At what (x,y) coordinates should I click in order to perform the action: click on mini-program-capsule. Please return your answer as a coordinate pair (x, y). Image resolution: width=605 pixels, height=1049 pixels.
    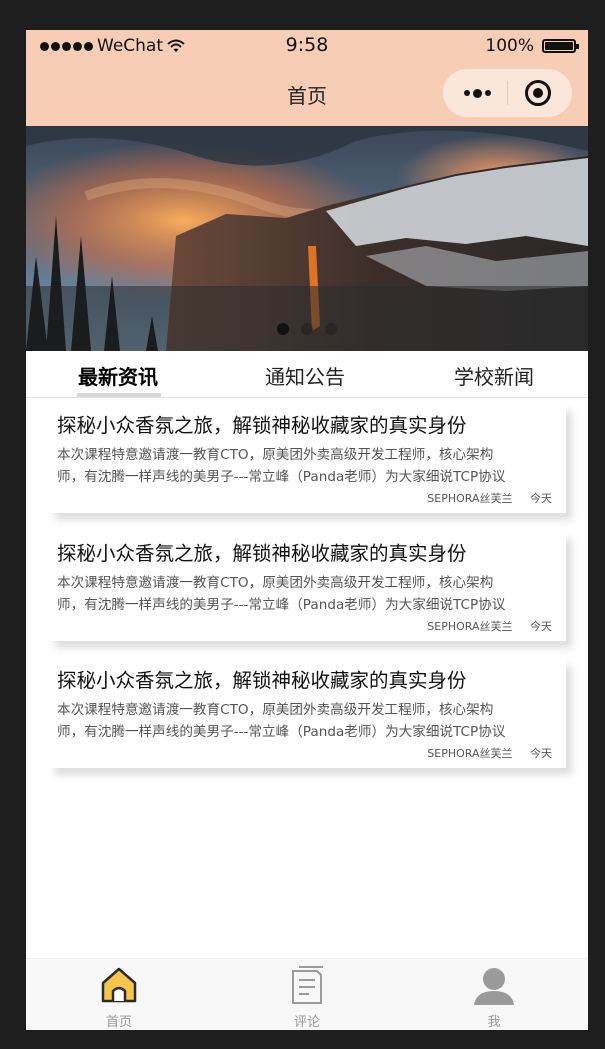
    Looking at the image, I should click on (507, 93).